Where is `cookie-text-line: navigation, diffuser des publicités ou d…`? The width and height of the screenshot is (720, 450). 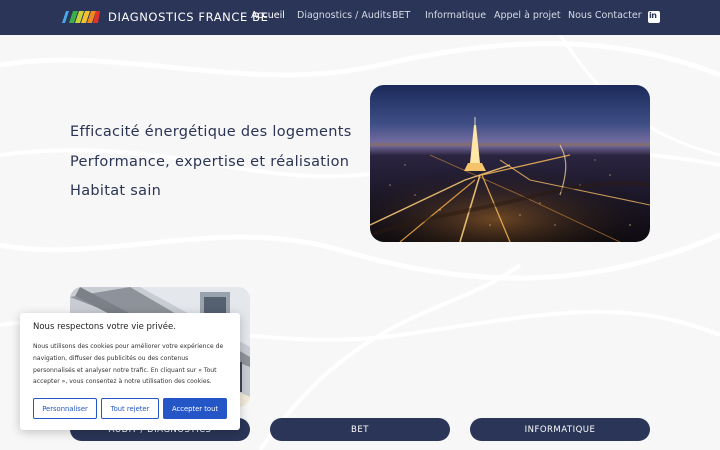 cookie-text-line: navigation, diffuser des publicités ou d… is located at coordinates (111, 358).